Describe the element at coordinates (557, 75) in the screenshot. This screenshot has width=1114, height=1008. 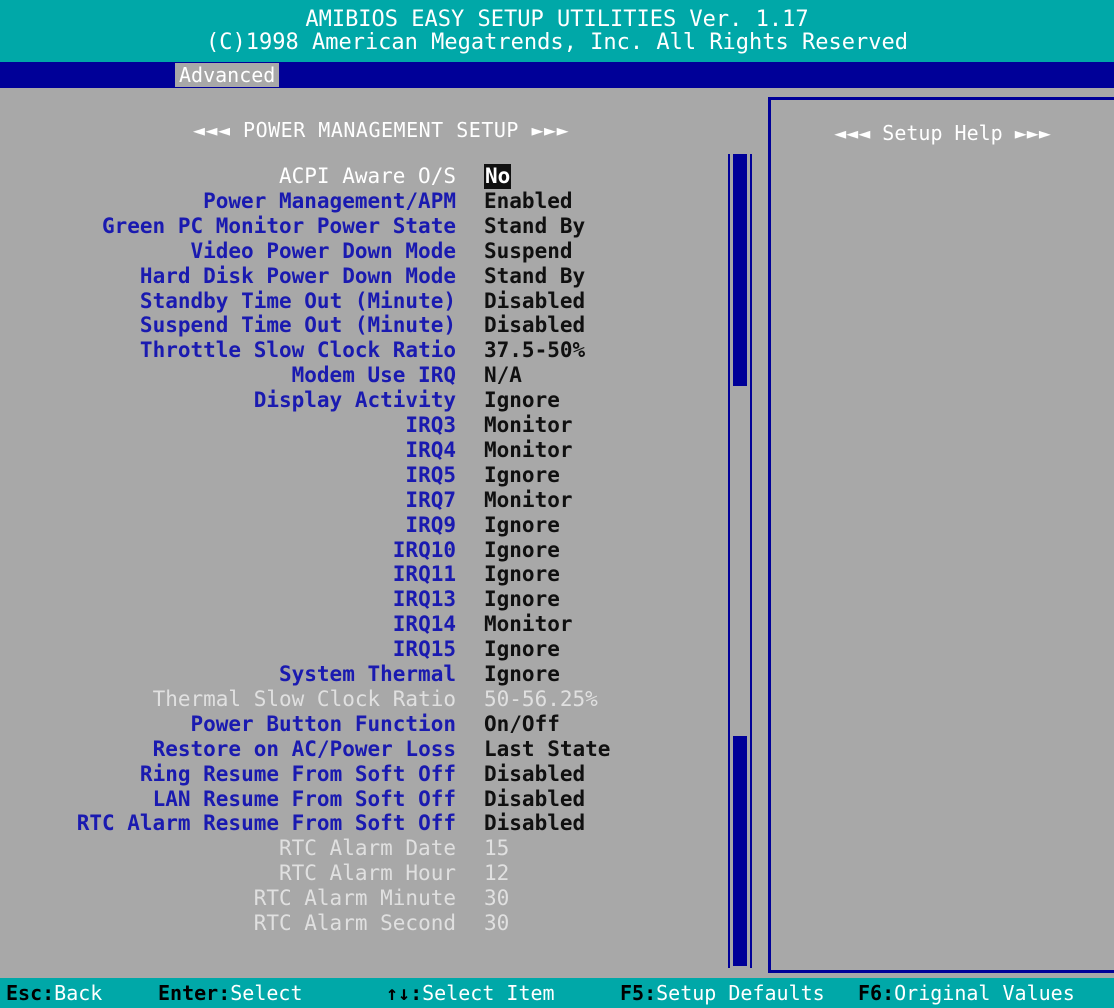
I see `menu-bar: Advanced` at that location.